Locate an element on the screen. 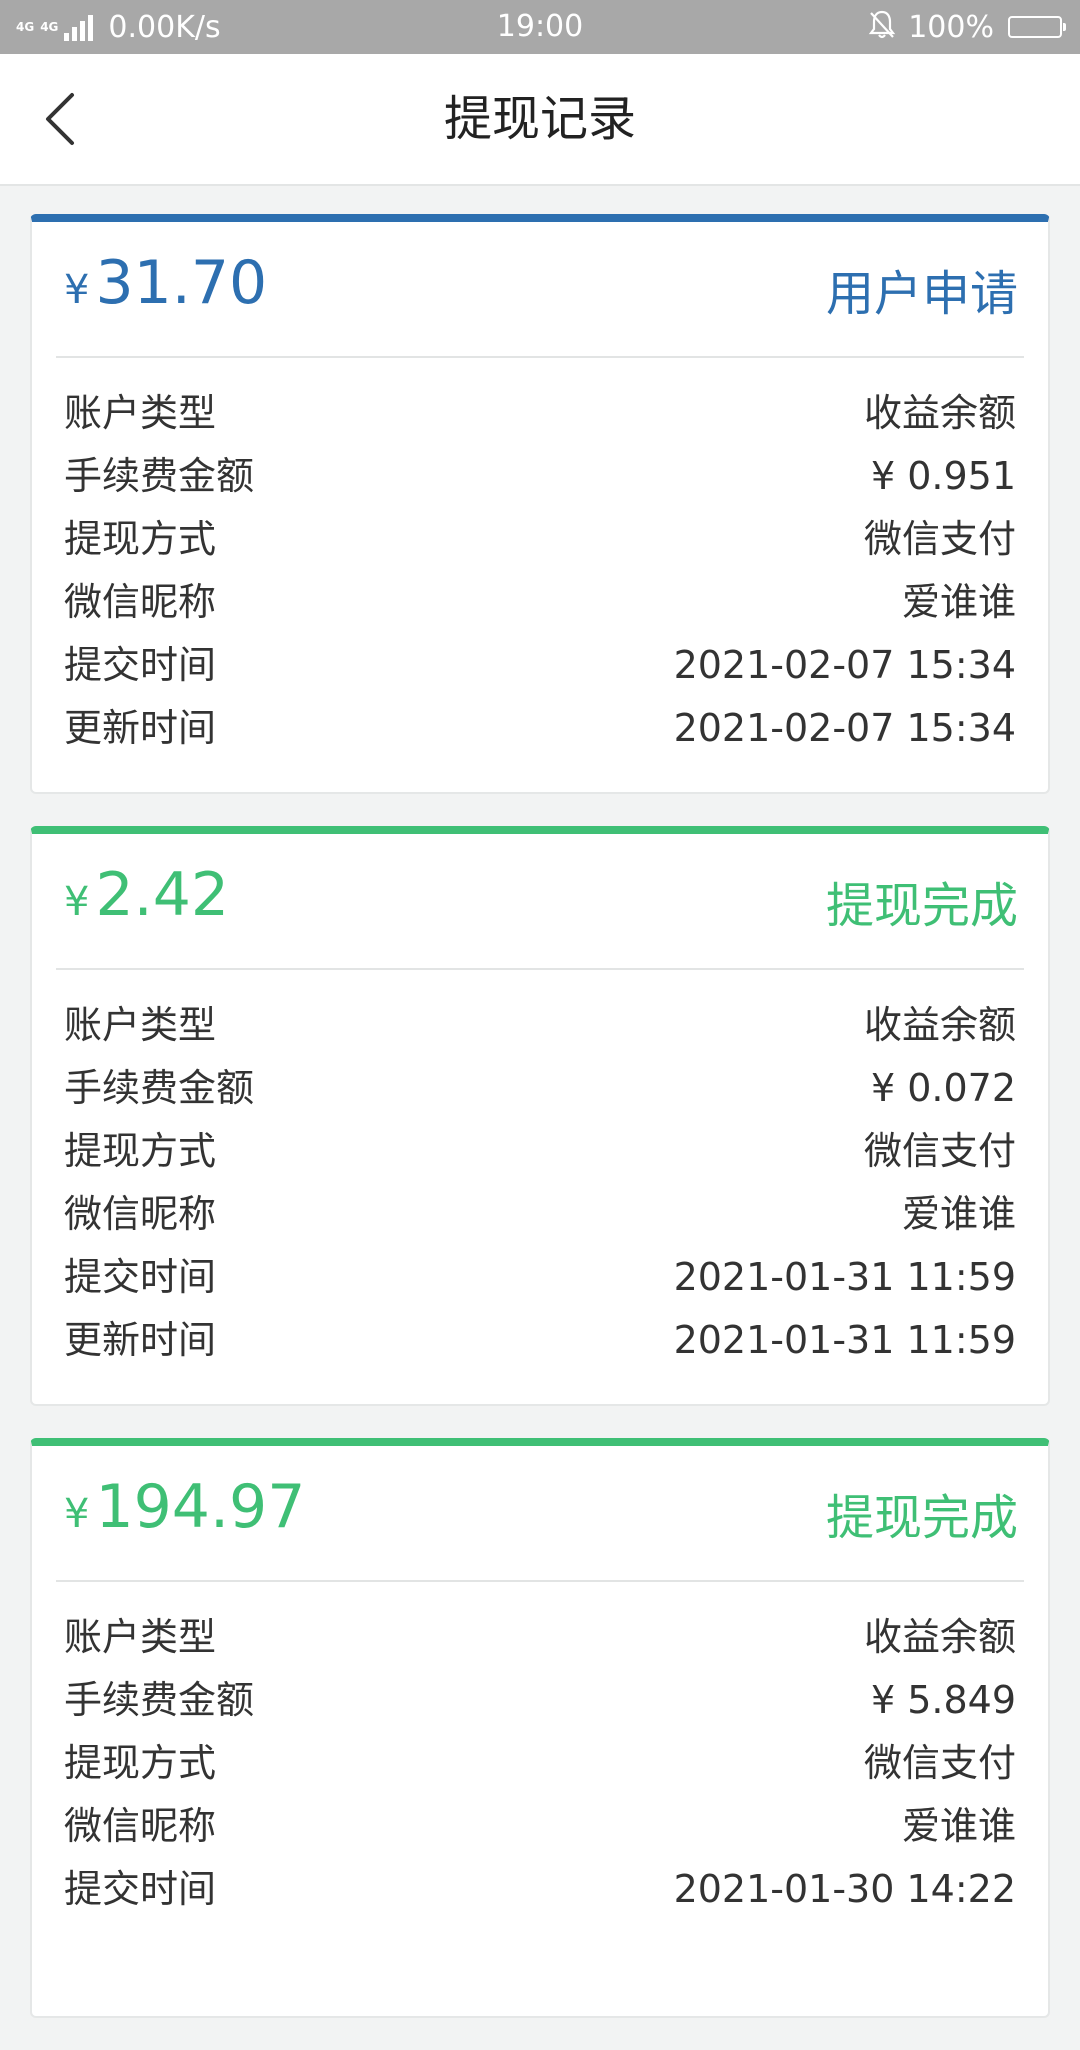  amount-value: 2.42 is located at coordinates (162, 895).